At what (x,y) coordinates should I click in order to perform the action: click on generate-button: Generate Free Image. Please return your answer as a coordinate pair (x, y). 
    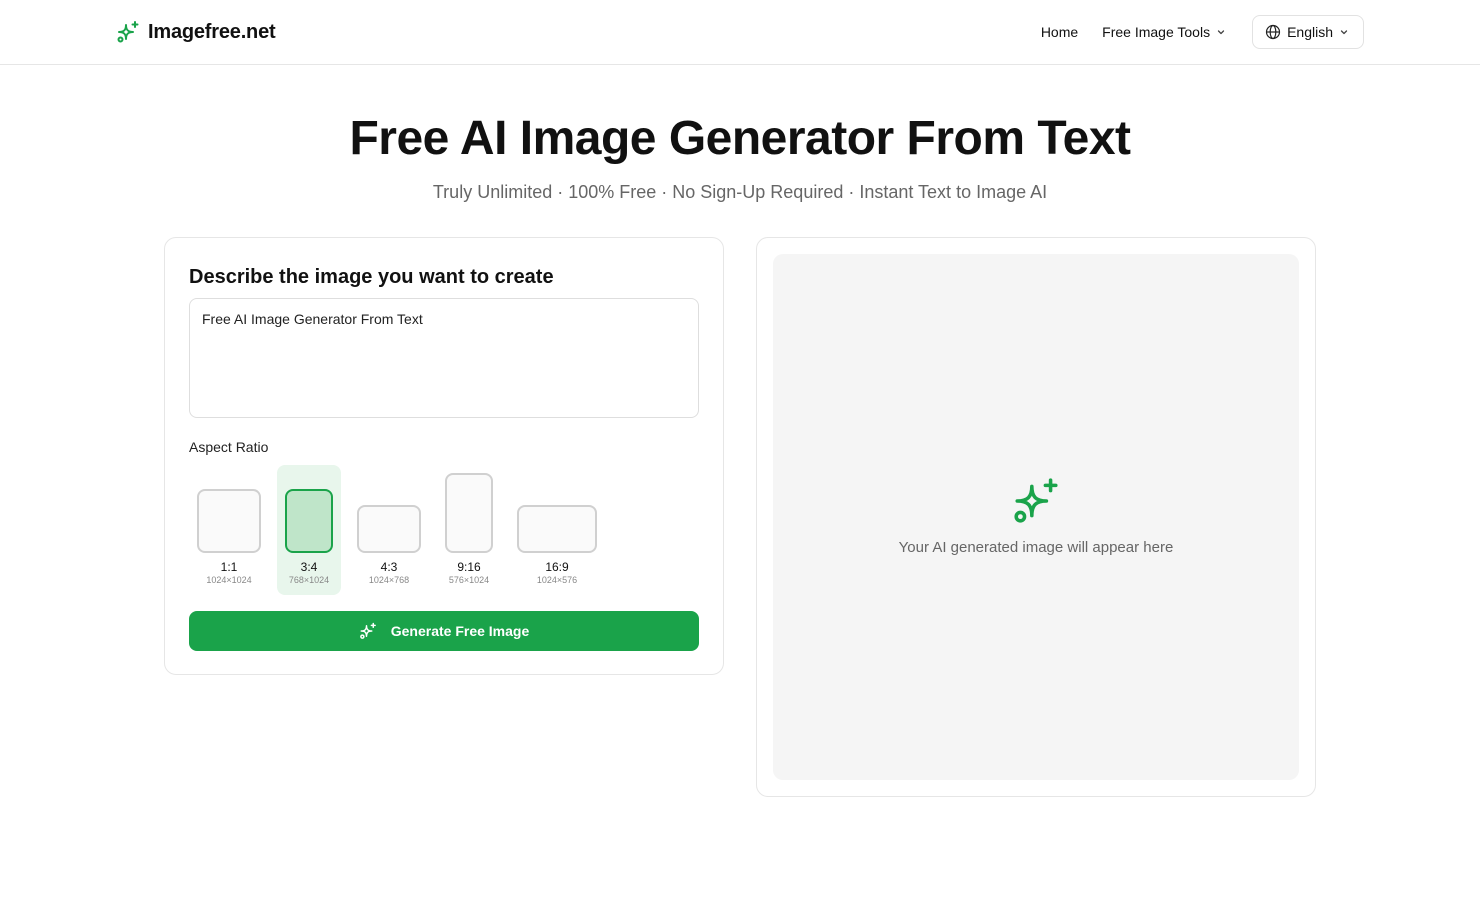
    Looking at the image, I should click on (444, 631).